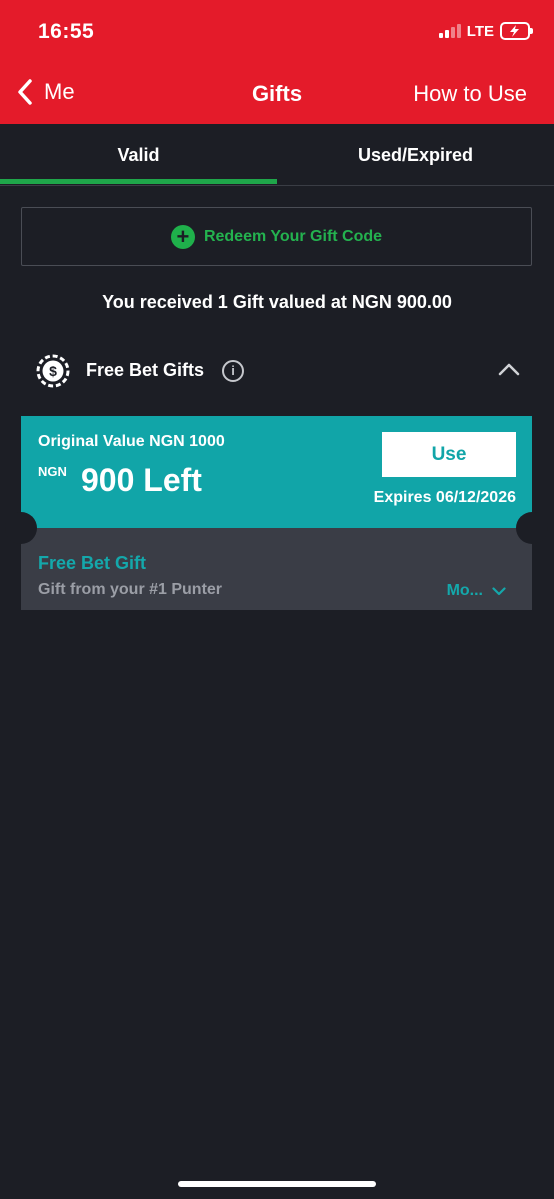 The width and height of the screenshot is (554, 1199). What do you see at coordinates (415, 155) in the screenshot?
I see `tab-used-expired: Used/Expired` at bounding box center [415, 155].